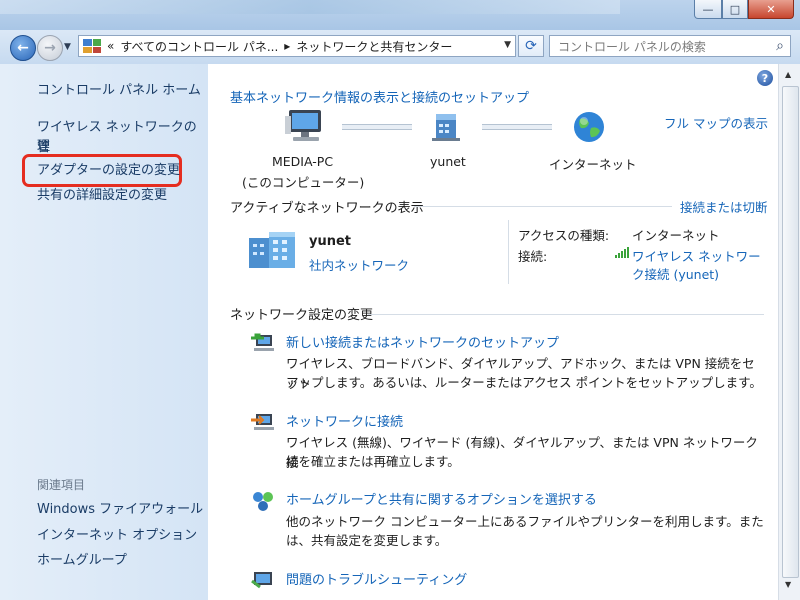  I want to click on scroll-up-icon: ▲, so click(788, 74).